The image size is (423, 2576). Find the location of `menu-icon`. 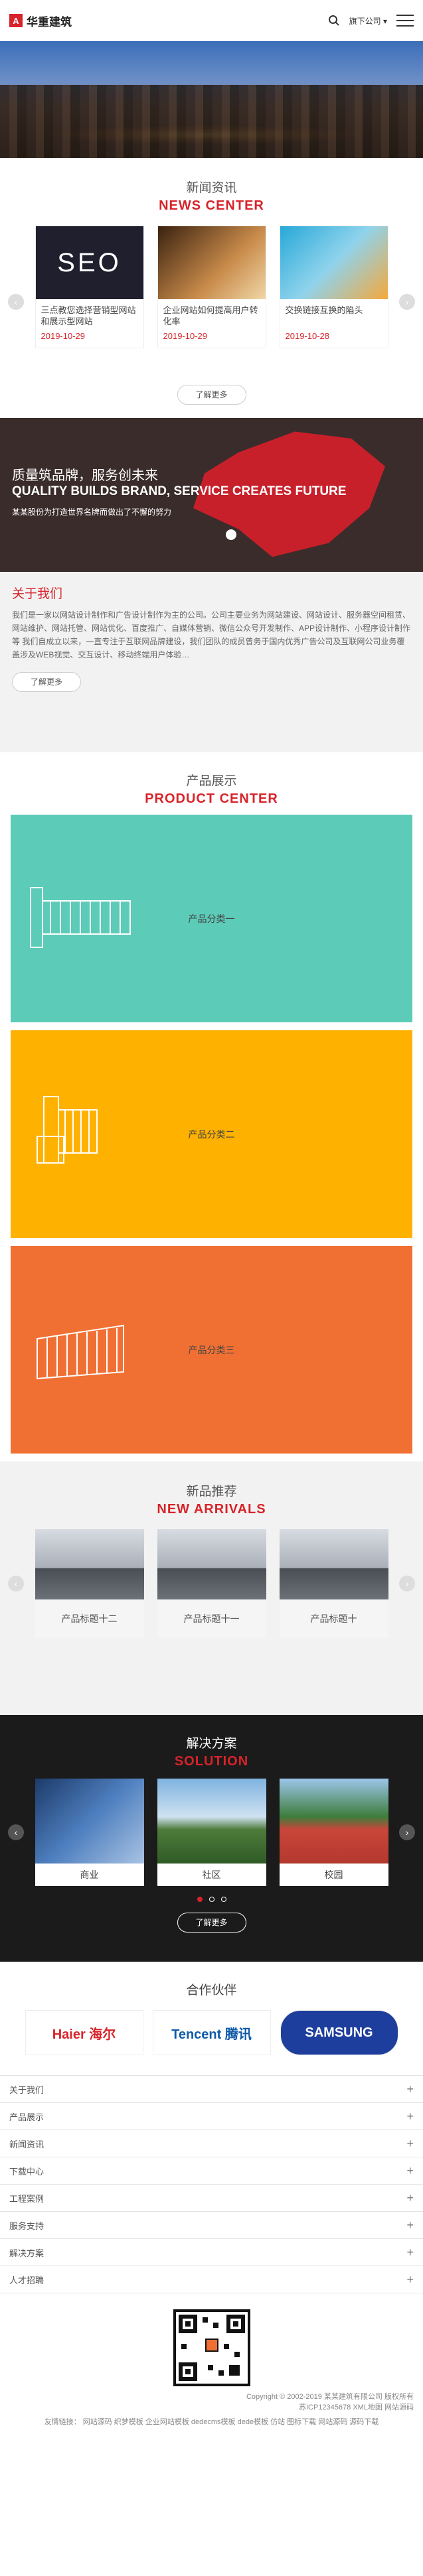

menu-icon is located at coordinates (405, 21).